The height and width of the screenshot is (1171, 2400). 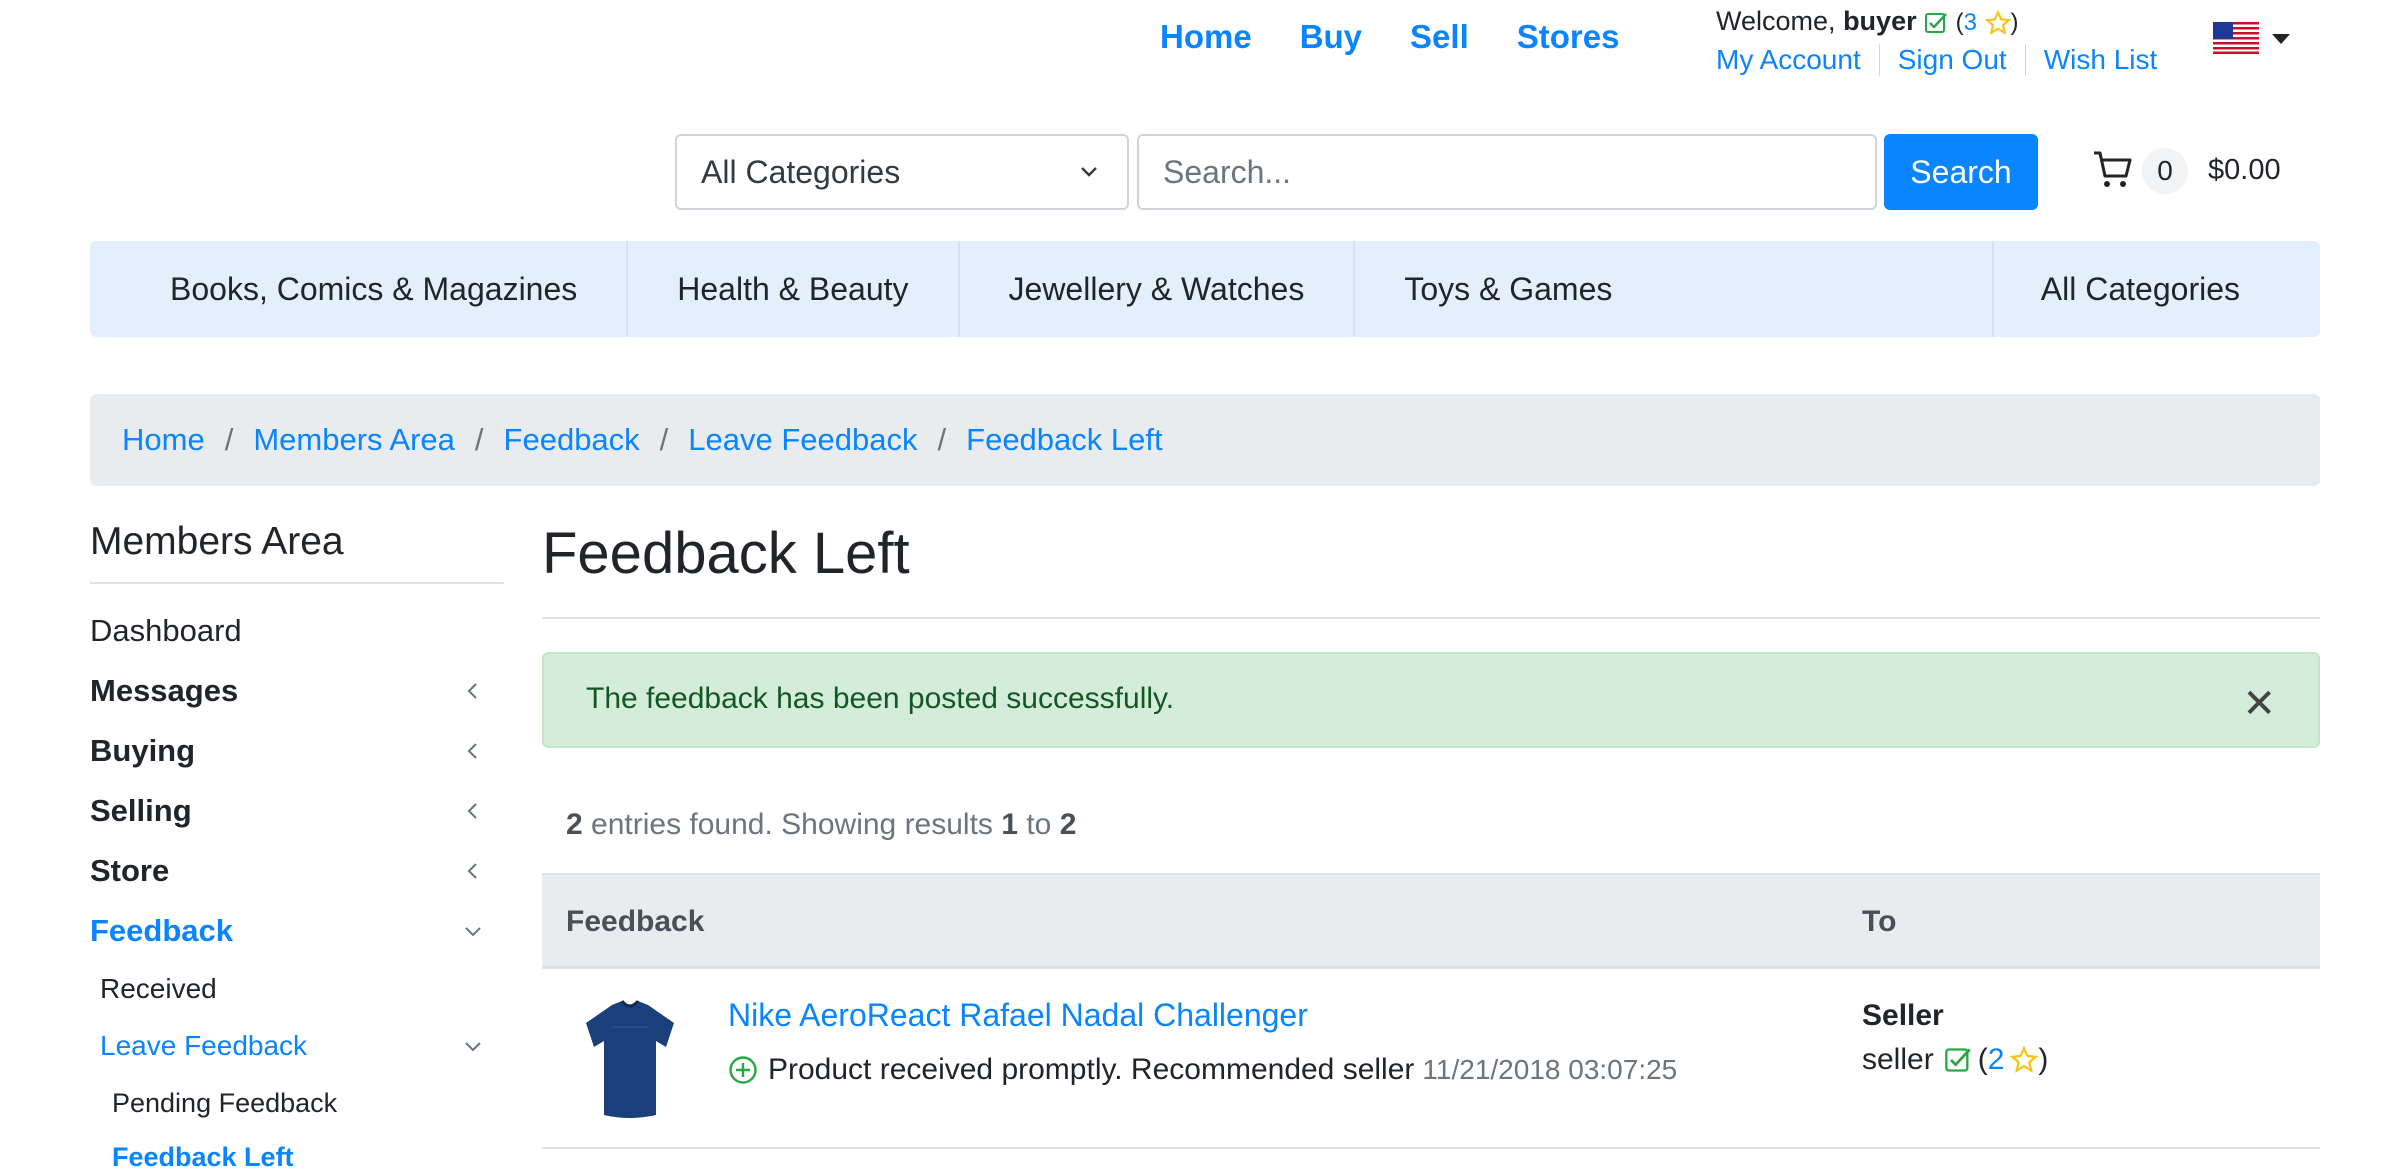 I want to click on seller-rating-link: 2, so click(x=1996, y=1060).